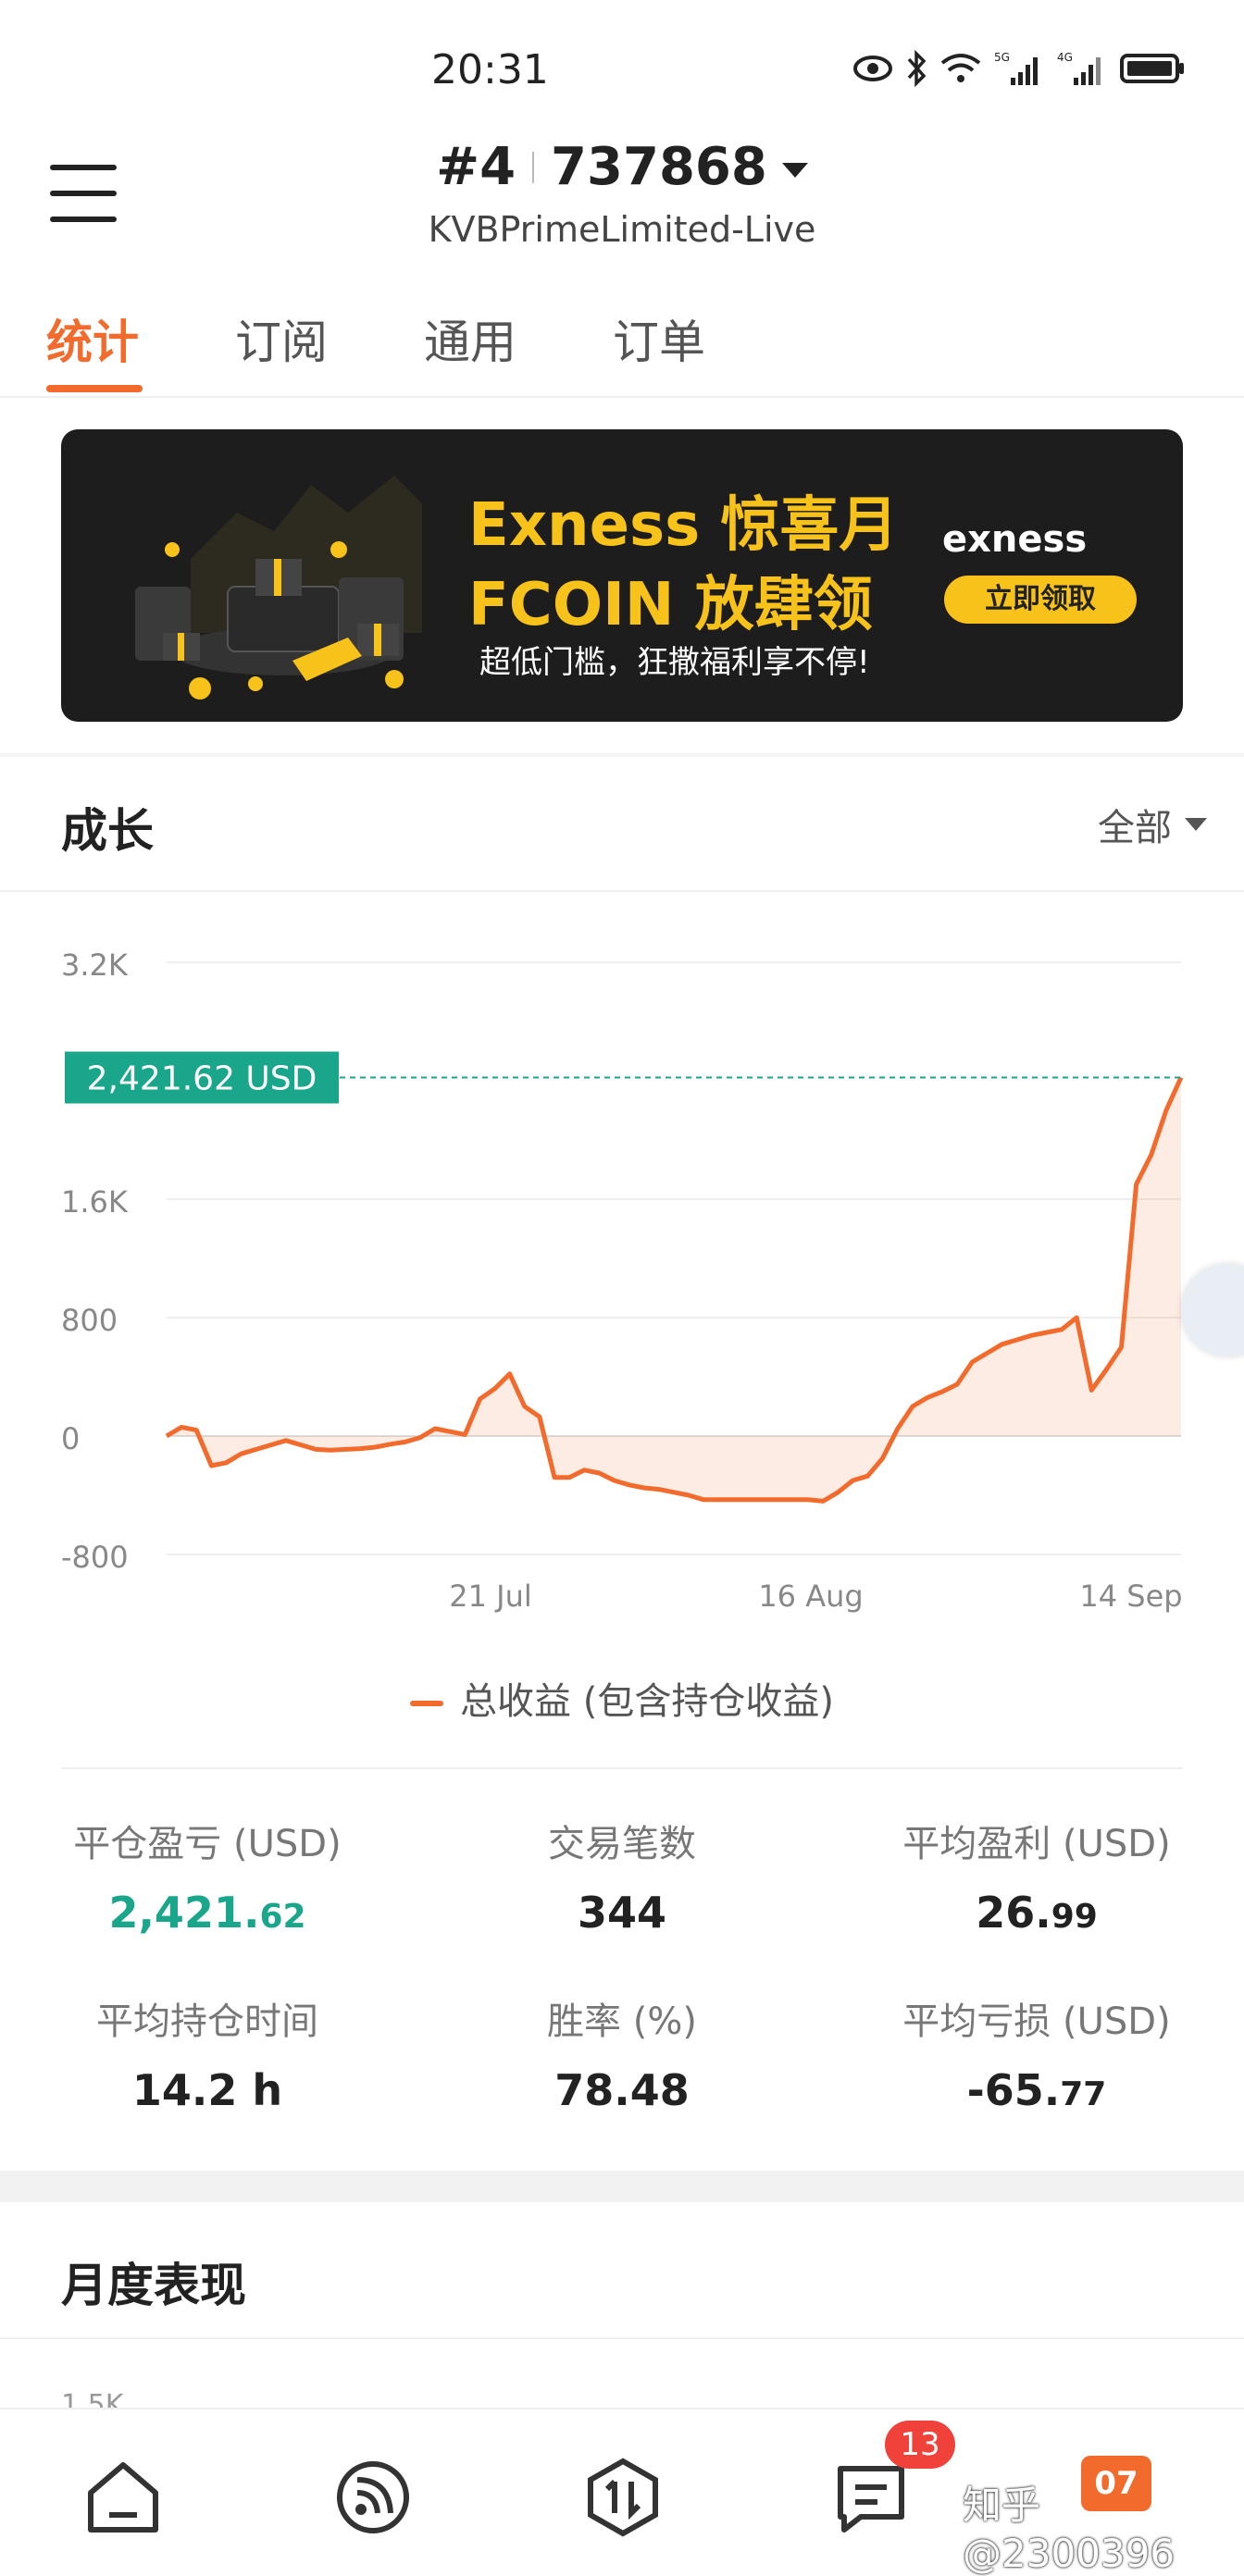  Describe the element at coordinates (1037, 2053) in the screenshot. I see `stat-item: 平均亏损 (USD) -65.77` at that location.